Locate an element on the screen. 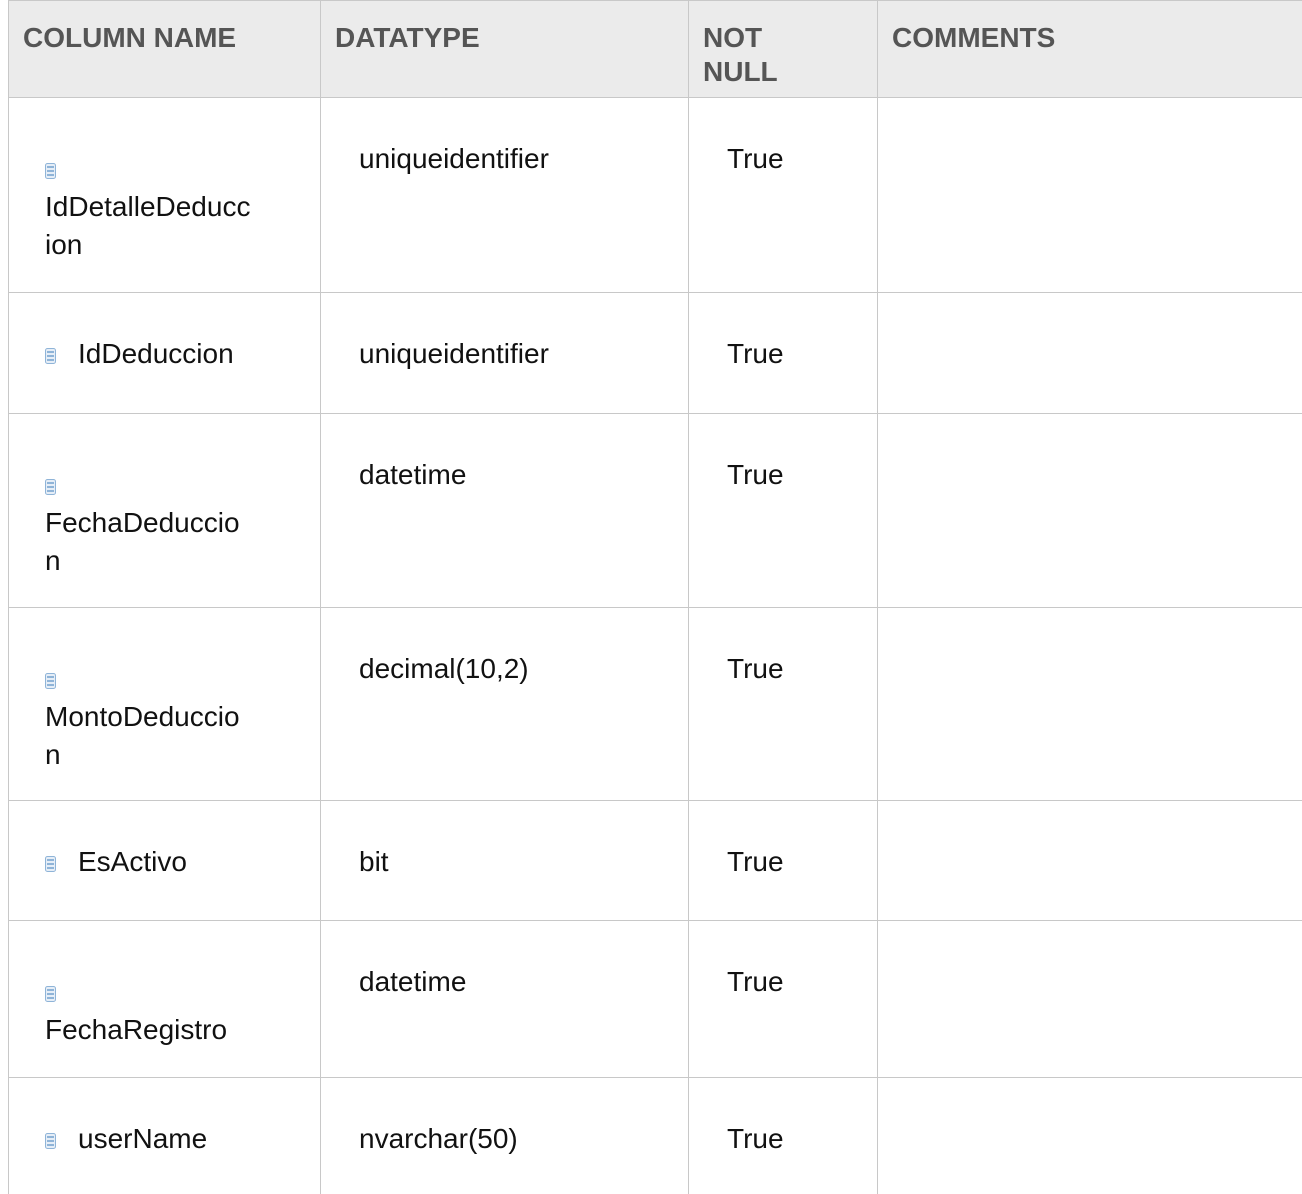 The height and width of the screenshot is (1194, 1302). column-name-cell: EsActivo is located at coordinates (164, 860).